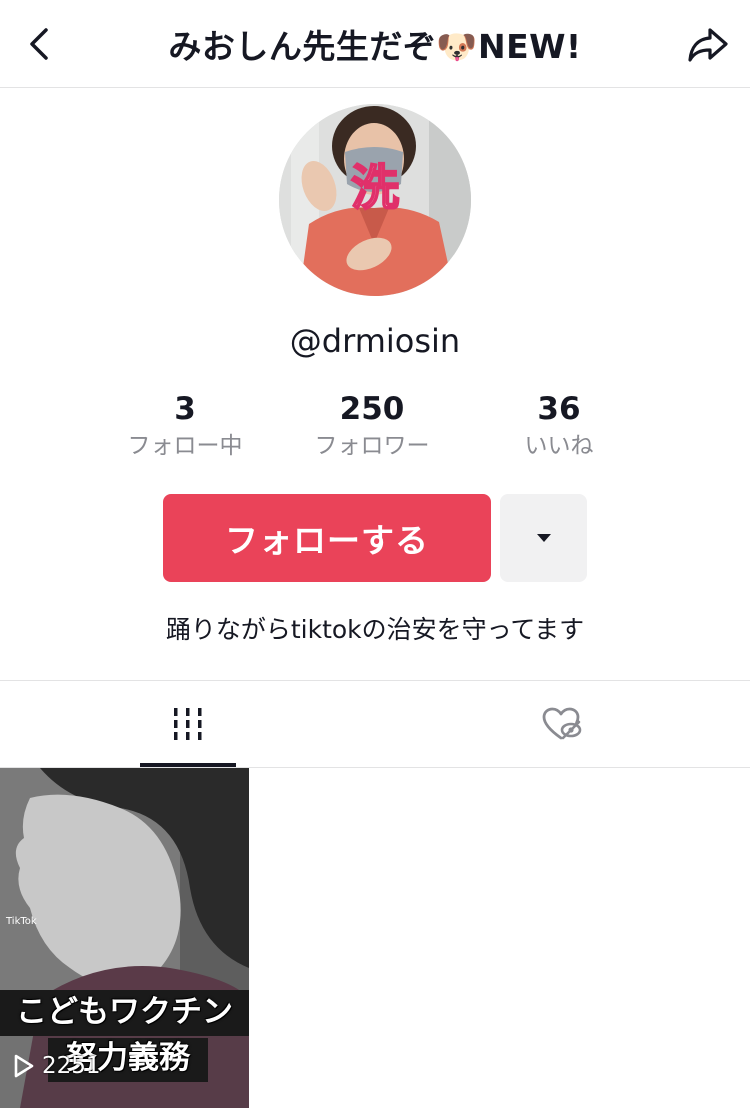  I want to click on follow-button: フォローする, so click(327, 538).